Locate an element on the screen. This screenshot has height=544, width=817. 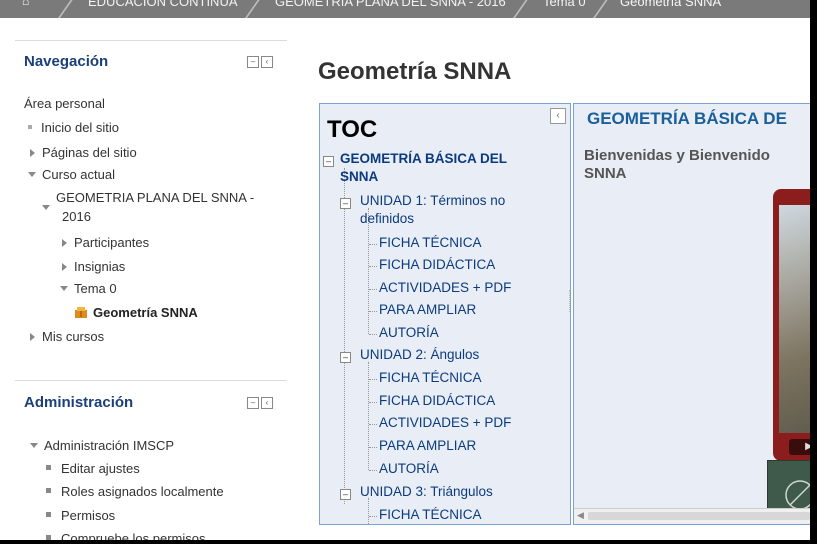
nav-item-insignias: Insignias is located at coordinates (93, 266).